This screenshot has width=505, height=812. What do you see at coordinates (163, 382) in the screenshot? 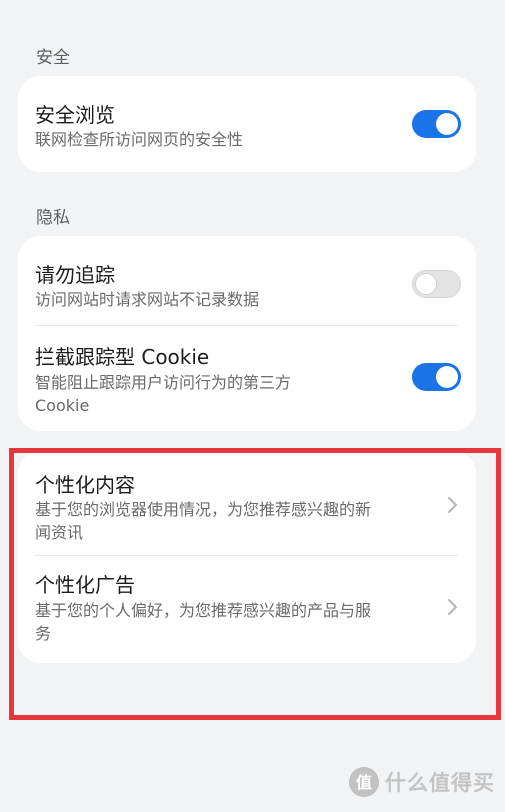
I see `block-tracking-cookie-subtitle-line1: 智能阻止跟踪用户访问行为的第三方` at bounding box center [163, 382].